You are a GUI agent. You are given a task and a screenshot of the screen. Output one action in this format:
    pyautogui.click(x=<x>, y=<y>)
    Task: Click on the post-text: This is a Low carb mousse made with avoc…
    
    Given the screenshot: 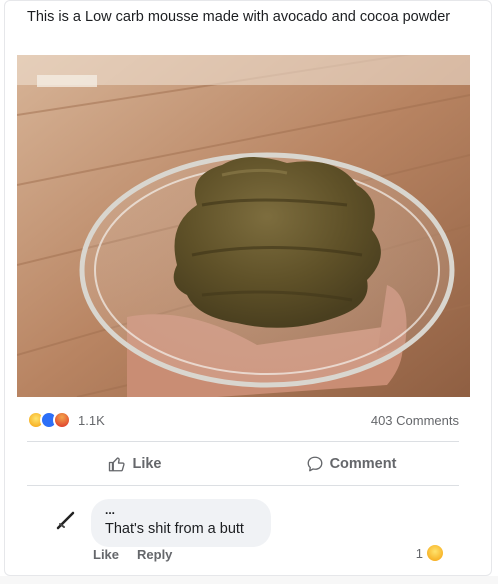 What is the action you would take?
    pyautogui.click(x=239, y=17)
    